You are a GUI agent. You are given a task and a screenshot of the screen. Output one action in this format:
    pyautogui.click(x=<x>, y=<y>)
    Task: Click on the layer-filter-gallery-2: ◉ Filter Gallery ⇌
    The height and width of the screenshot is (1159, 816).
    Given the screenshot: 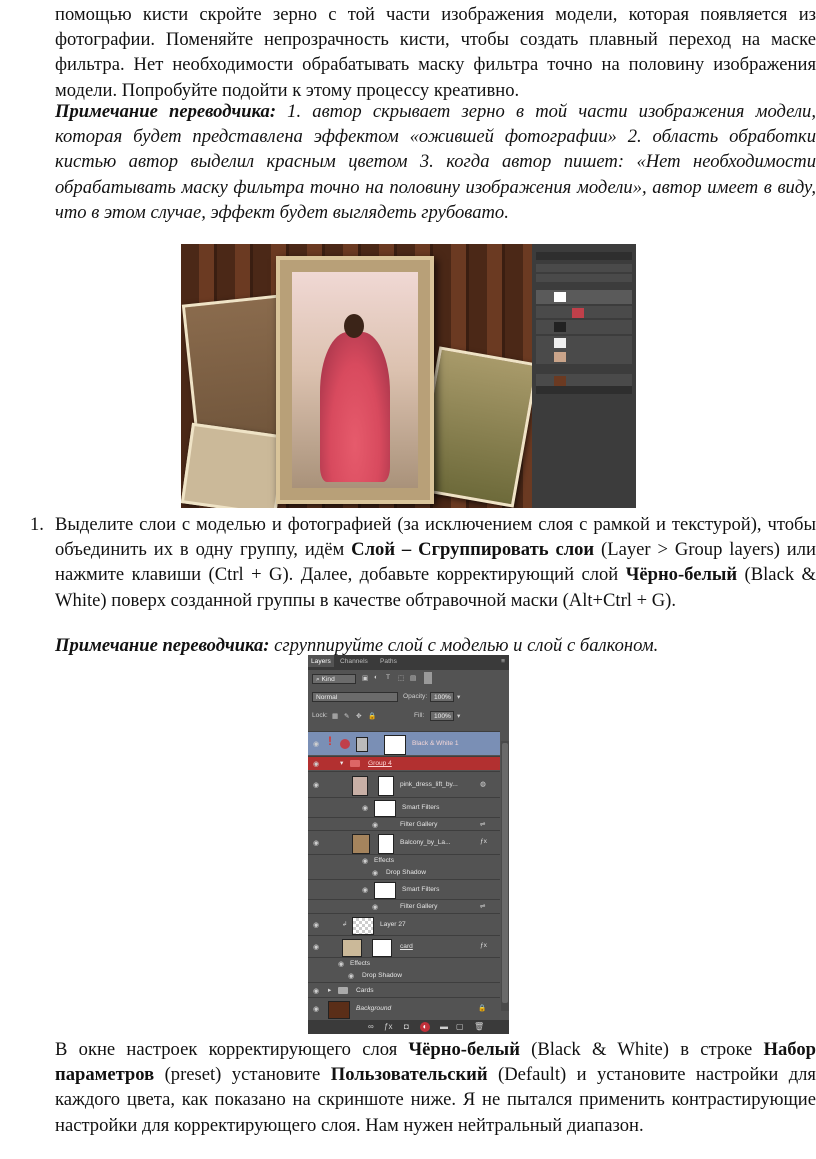 What is the action you would take?
    pyautogui.click(x=404, y=906)
    